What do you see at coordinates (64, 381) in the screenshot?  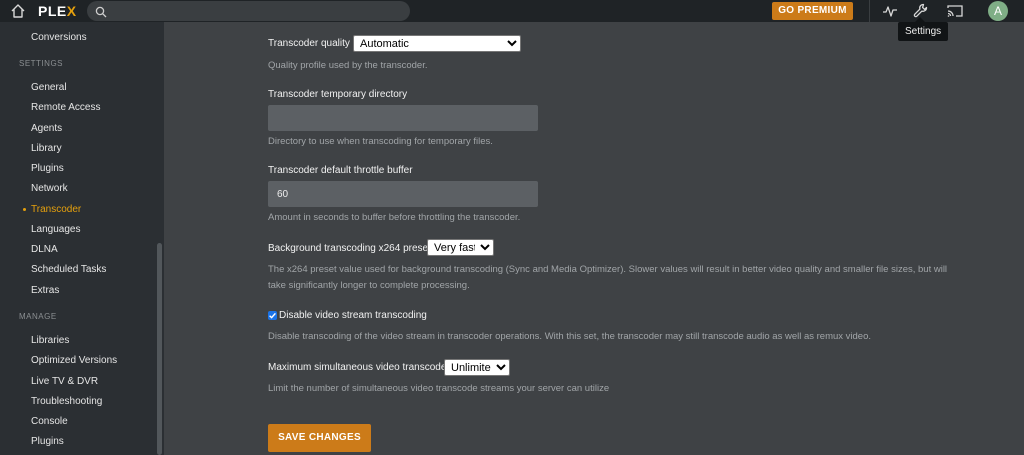 I see `sidebar-item-live-tv-dvr: Live TV & DVR` at bounding box center [64, 381].